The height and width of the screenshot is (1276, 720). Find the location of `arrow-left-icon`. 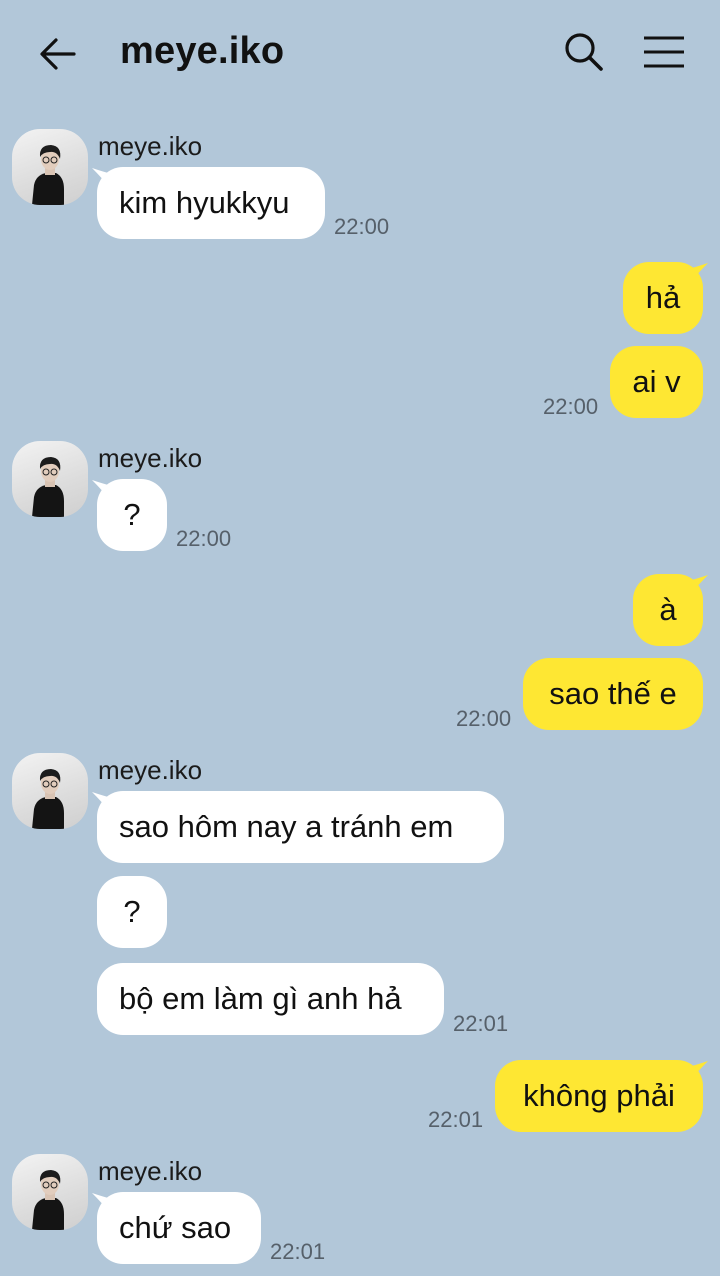

arrow-left-icon is located at coordinates (58, 54).